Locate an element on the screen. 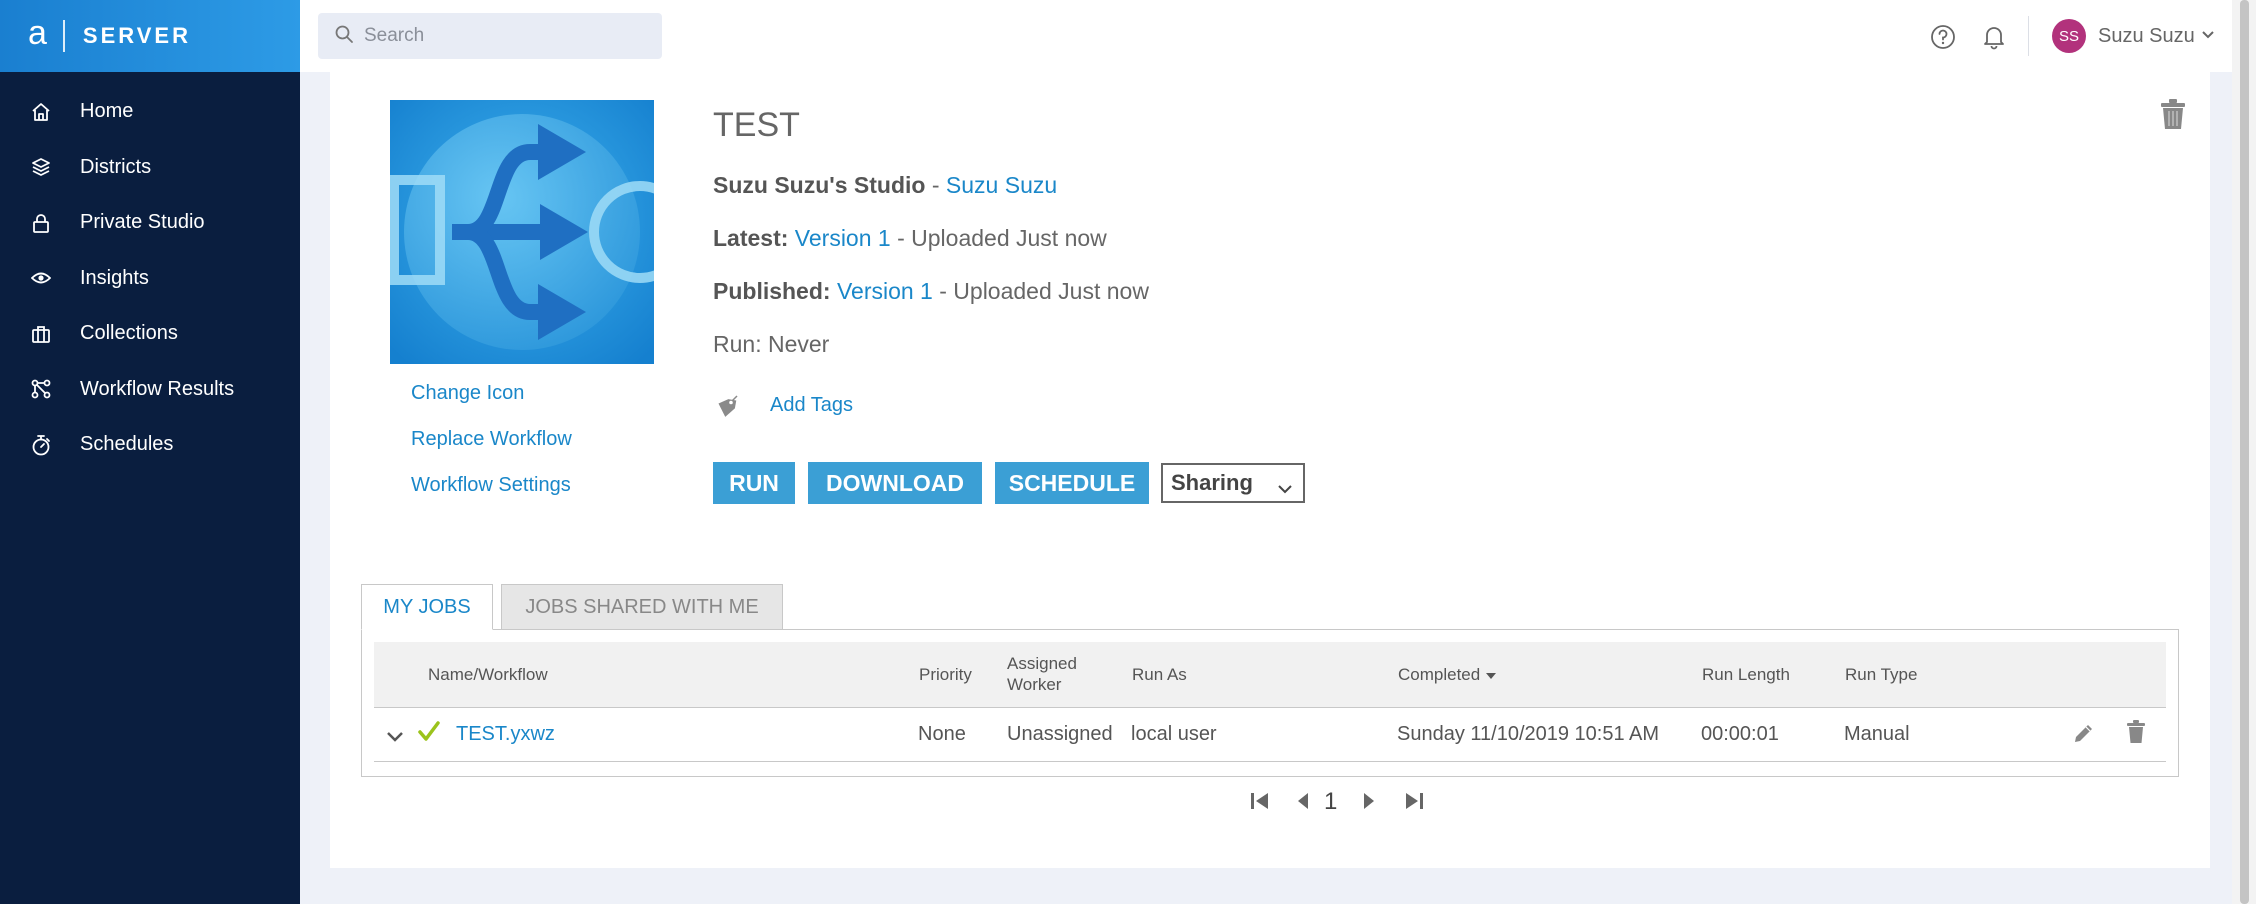  home-icon is located at coordinates (41, 112).